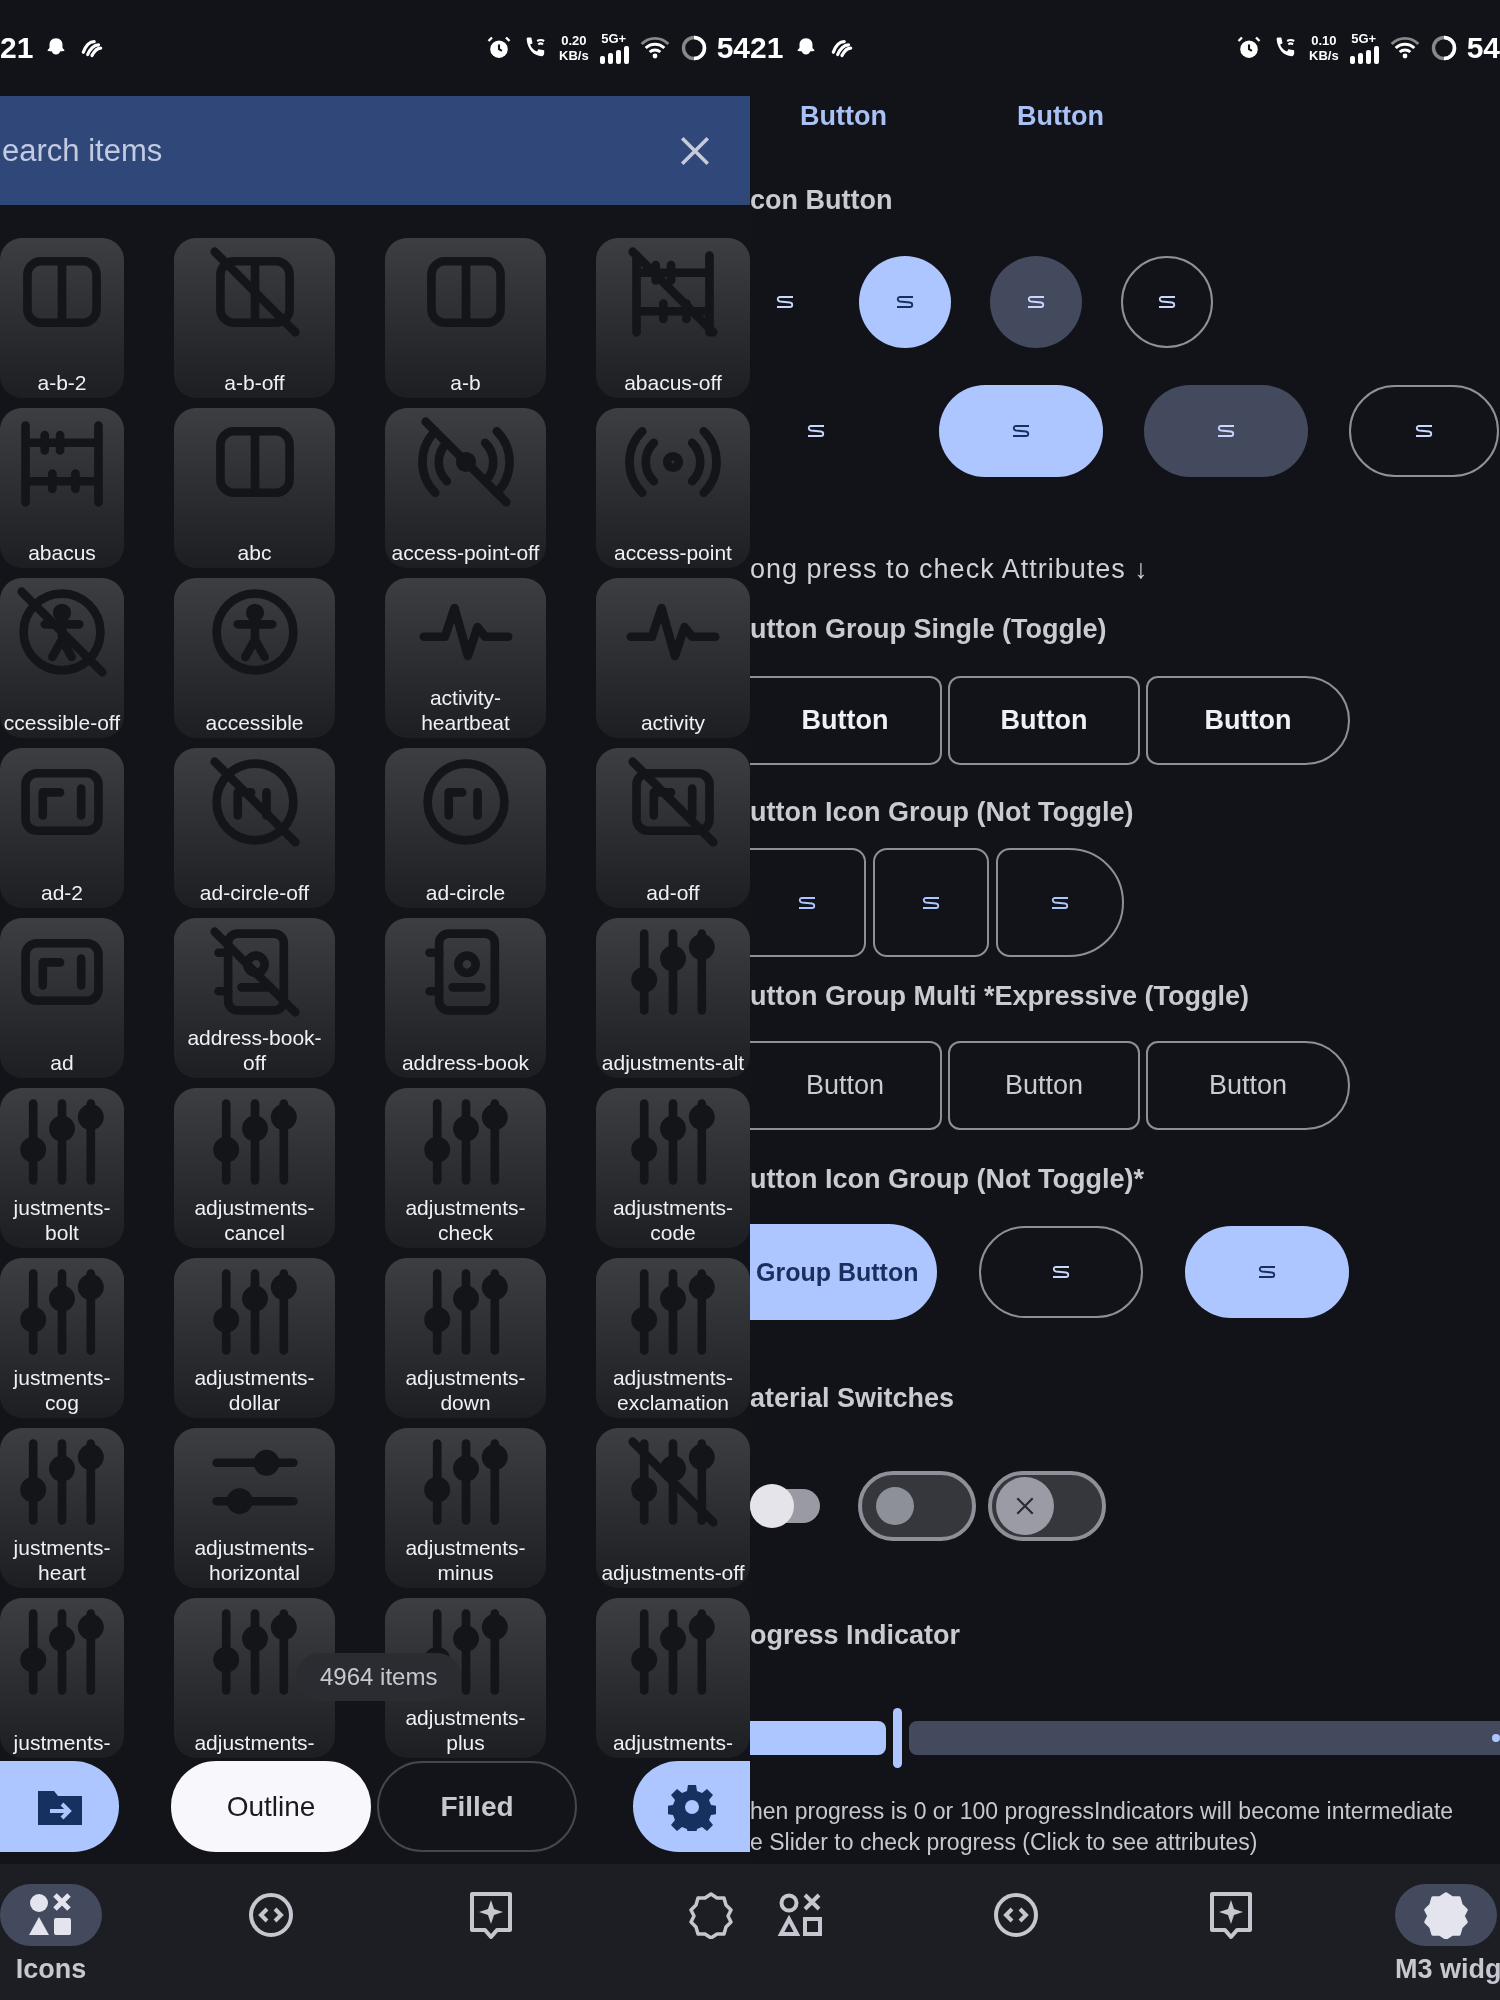 The width and height of the screenshot is (1500, 2000). Describe the element at coordinates (271, 1806) in the screenshot. I see `style-toggle: Outline` at that location.